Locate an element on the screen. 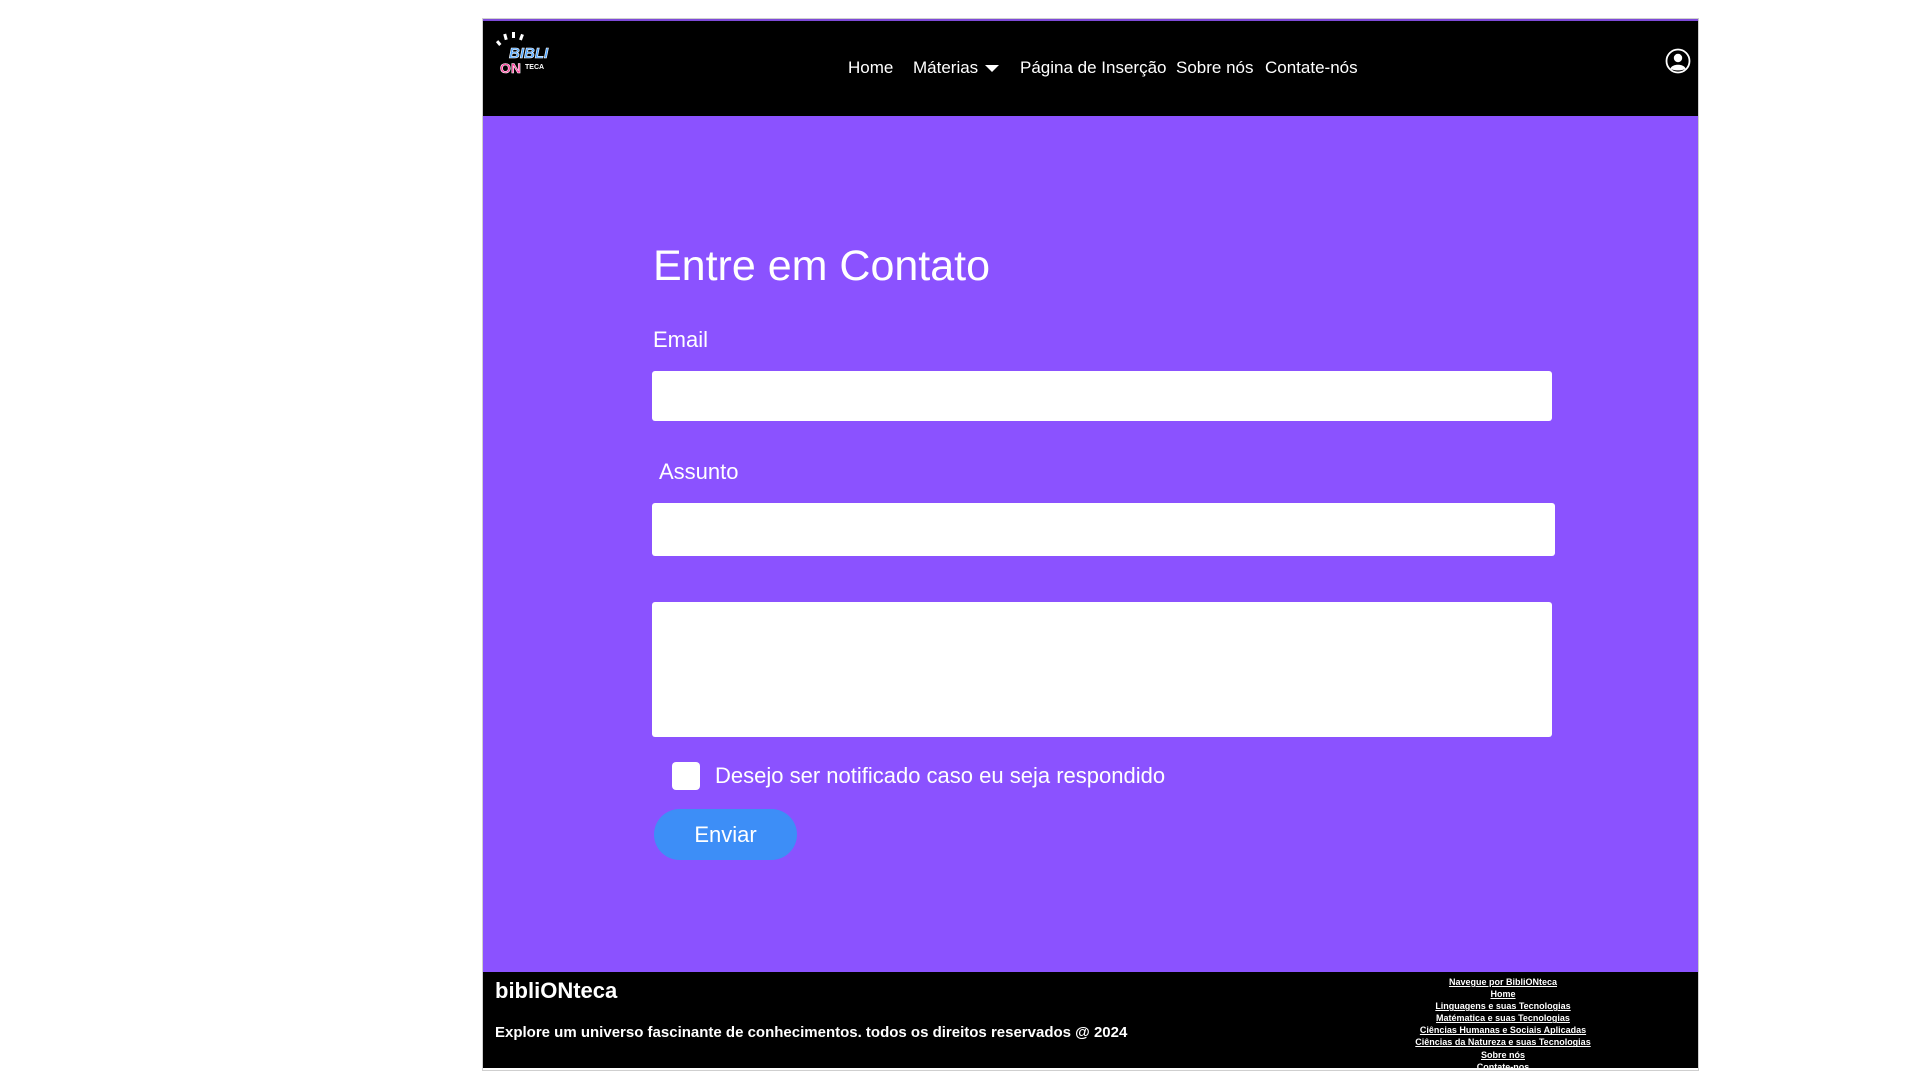 The width and height of the screenshot is (1920, 1080). assunto-label: Assunto is located at coordinates (699, 471).